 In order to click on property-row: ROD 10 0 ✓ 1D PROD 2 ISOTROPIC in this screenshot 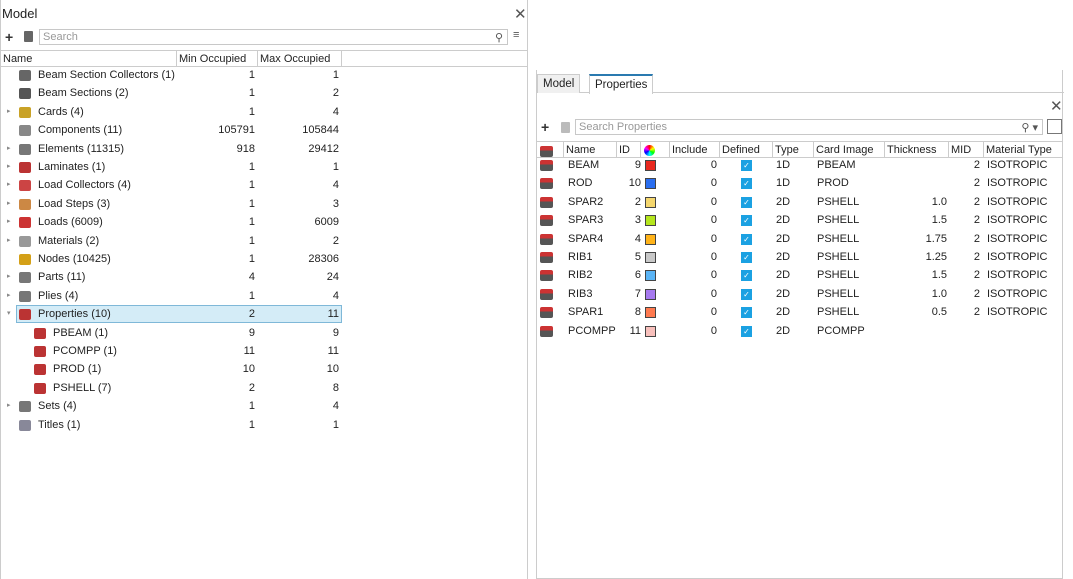, I will do `click(800, 183)`.